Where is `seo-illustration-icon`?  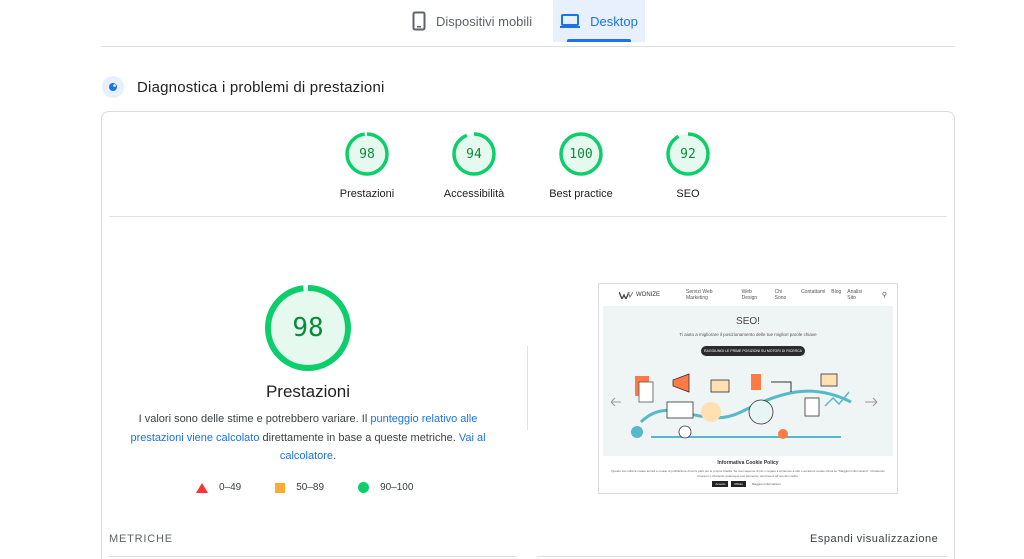
seo-illustration-icon is located at coordinates (744, 406).